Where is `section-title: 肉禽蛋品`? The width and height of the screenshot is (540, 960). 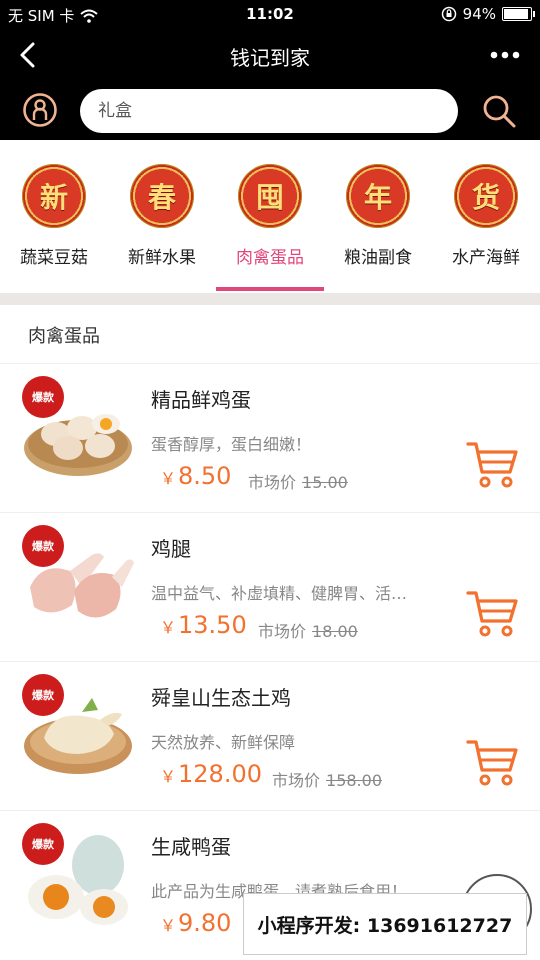 section-title: 肉禽蛋品 is located at coordinates (64, 336).